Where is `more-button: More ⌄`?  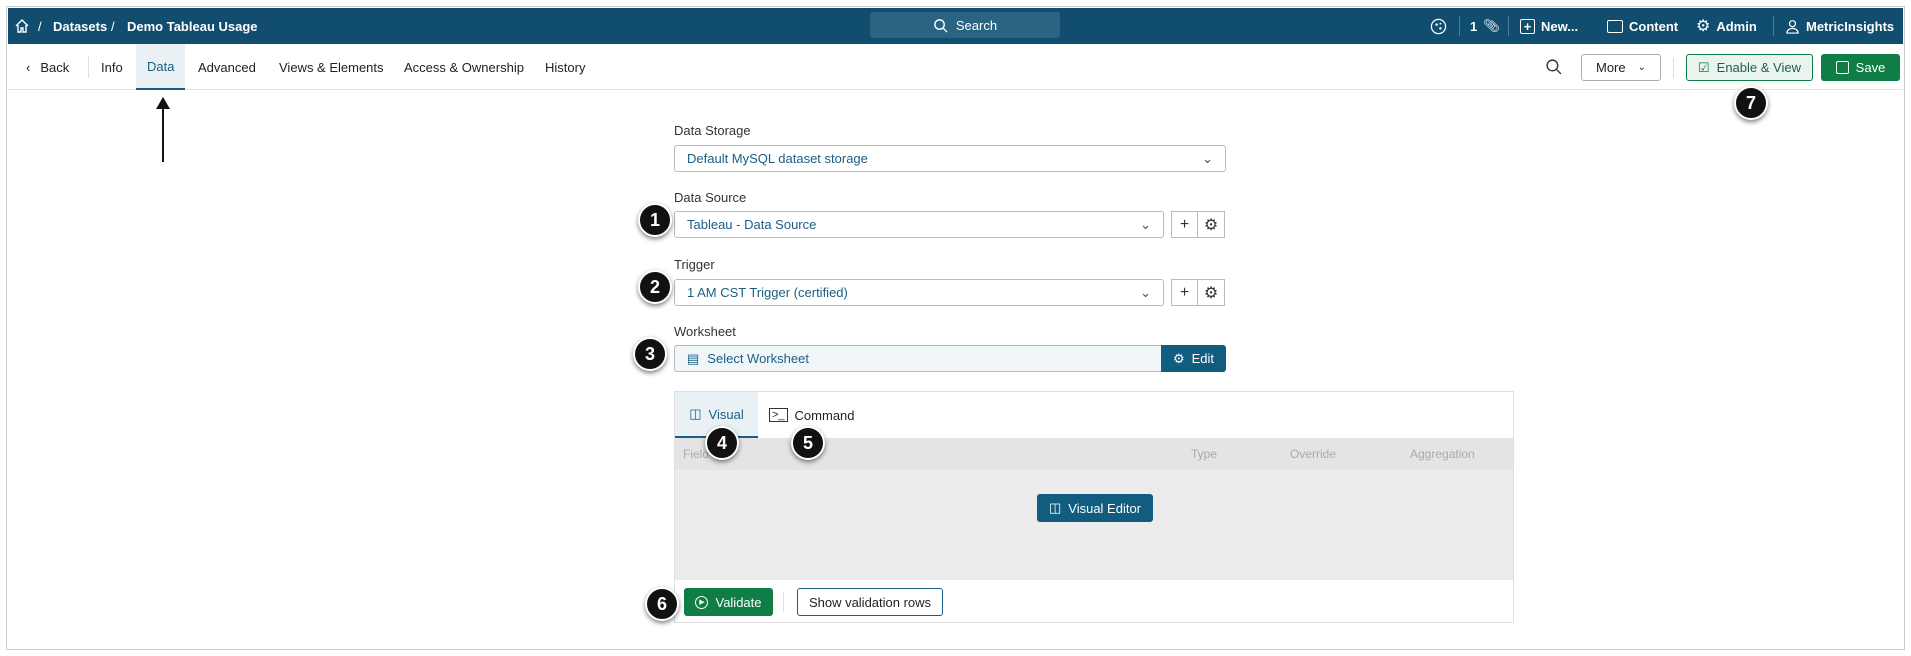 more-button: More ⌄ is located at coordinates (1621, 67).